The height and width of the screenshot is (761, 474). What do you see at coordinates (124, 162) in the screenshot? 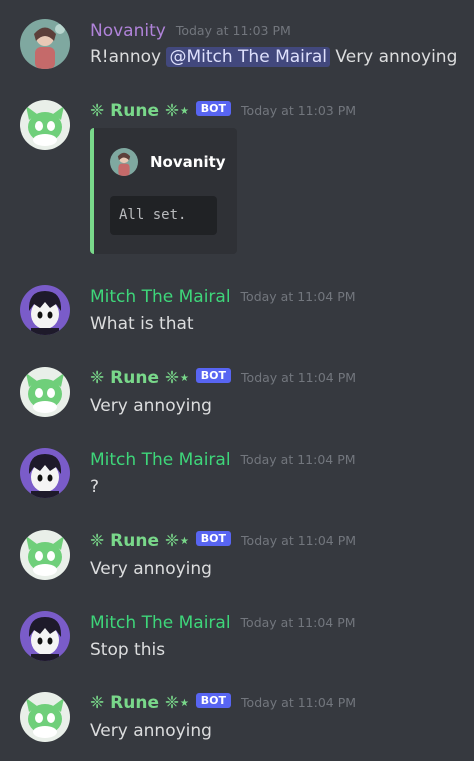
I see `novanity-embed-avatar-icon` at bounding box center [124, 162].